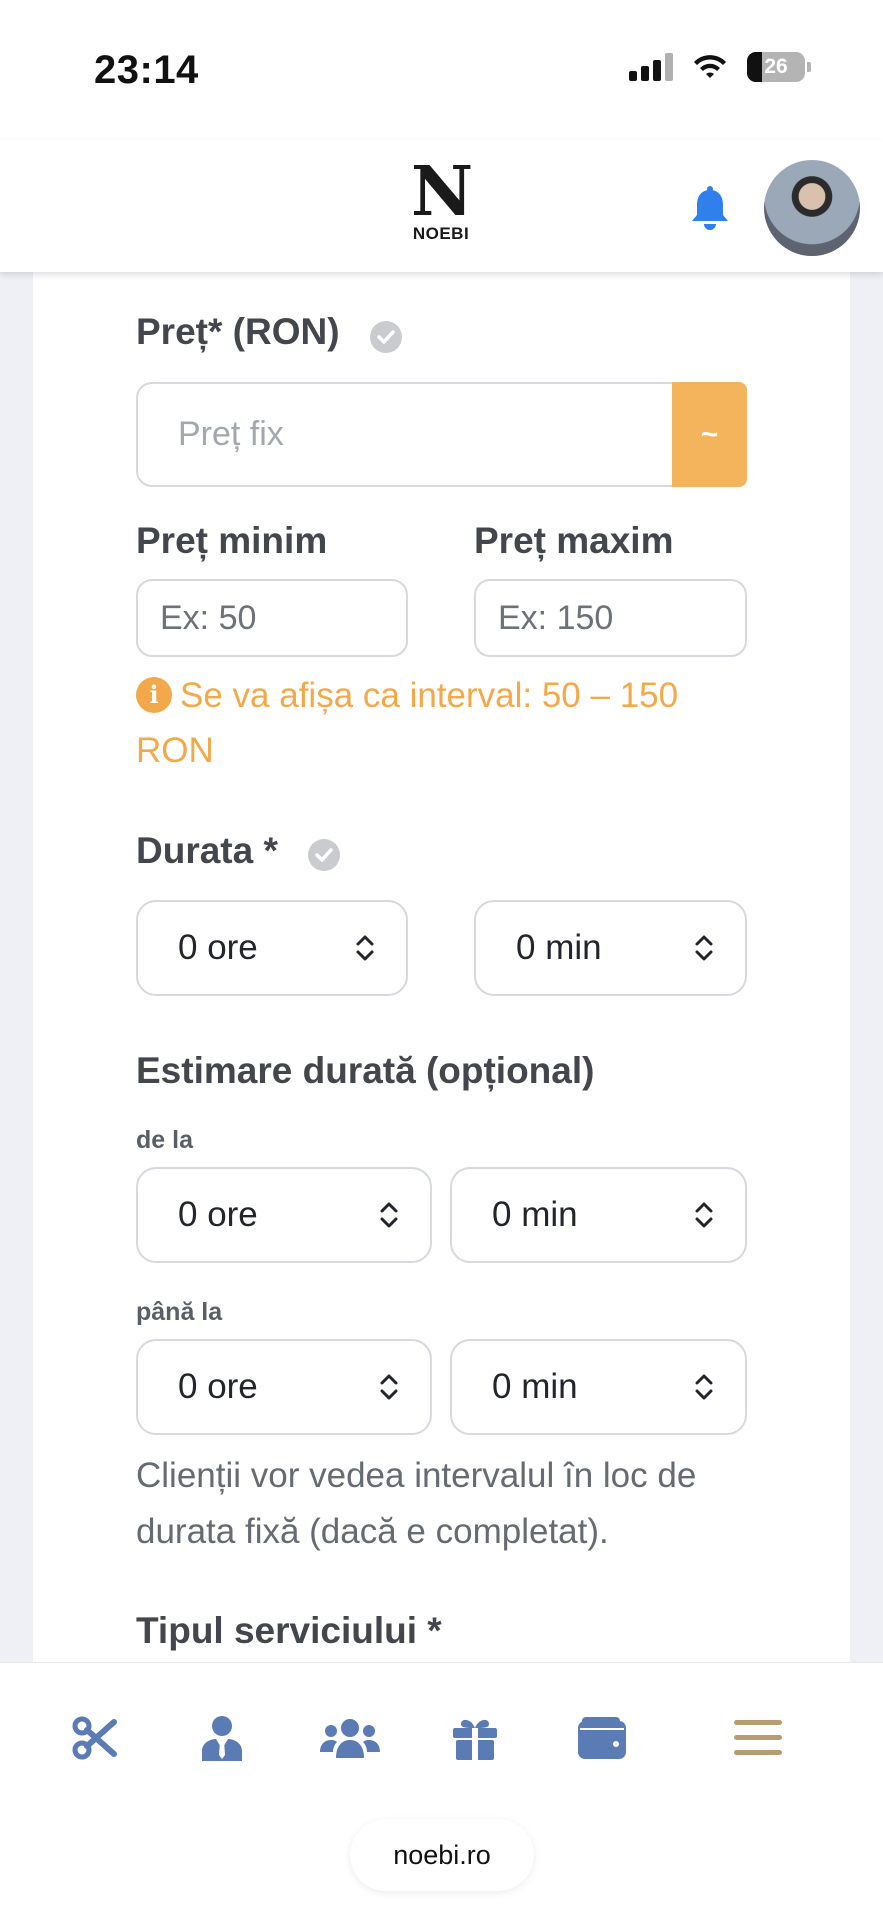 The image size is (883, 1920). Describe the element at coordinates (146, 70) in the screenshot. I see `status-time: 23:14` at that location.